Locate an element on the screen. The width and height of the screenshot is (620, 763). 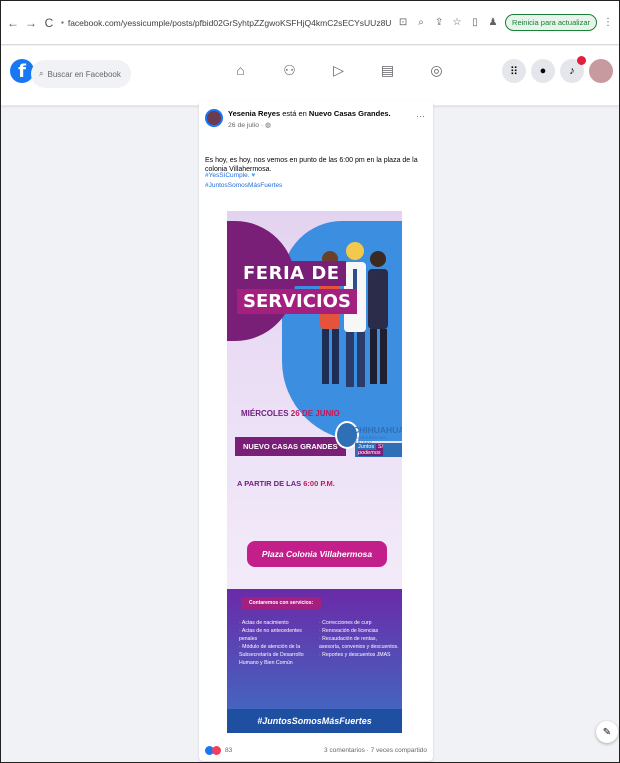
site-info-icon: ▪ is located at coordinates (62, 22).